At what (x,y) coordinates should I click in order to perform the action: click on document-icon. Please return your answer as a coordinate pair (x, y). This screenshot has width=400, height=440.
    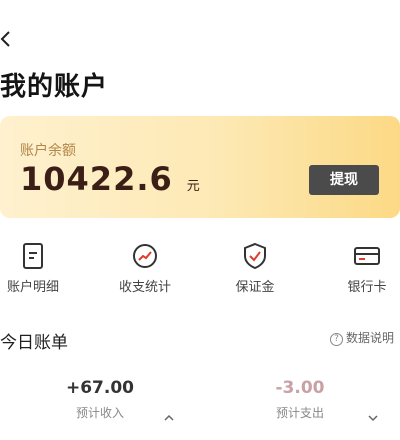
    Looking at the image, I should click on (33, 256).